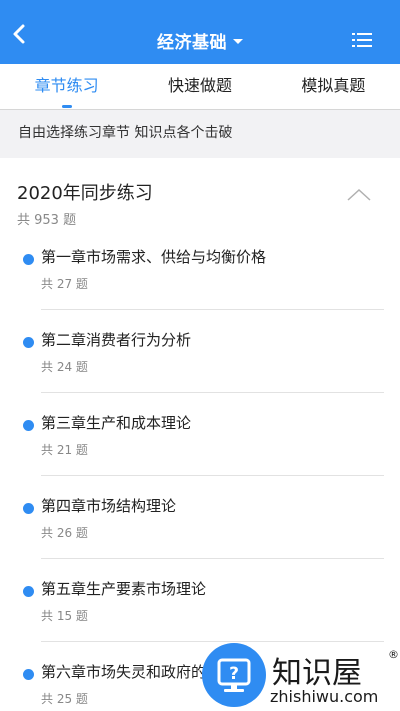  I want to click on tab-label: 模拟真题, so click(333, 85).